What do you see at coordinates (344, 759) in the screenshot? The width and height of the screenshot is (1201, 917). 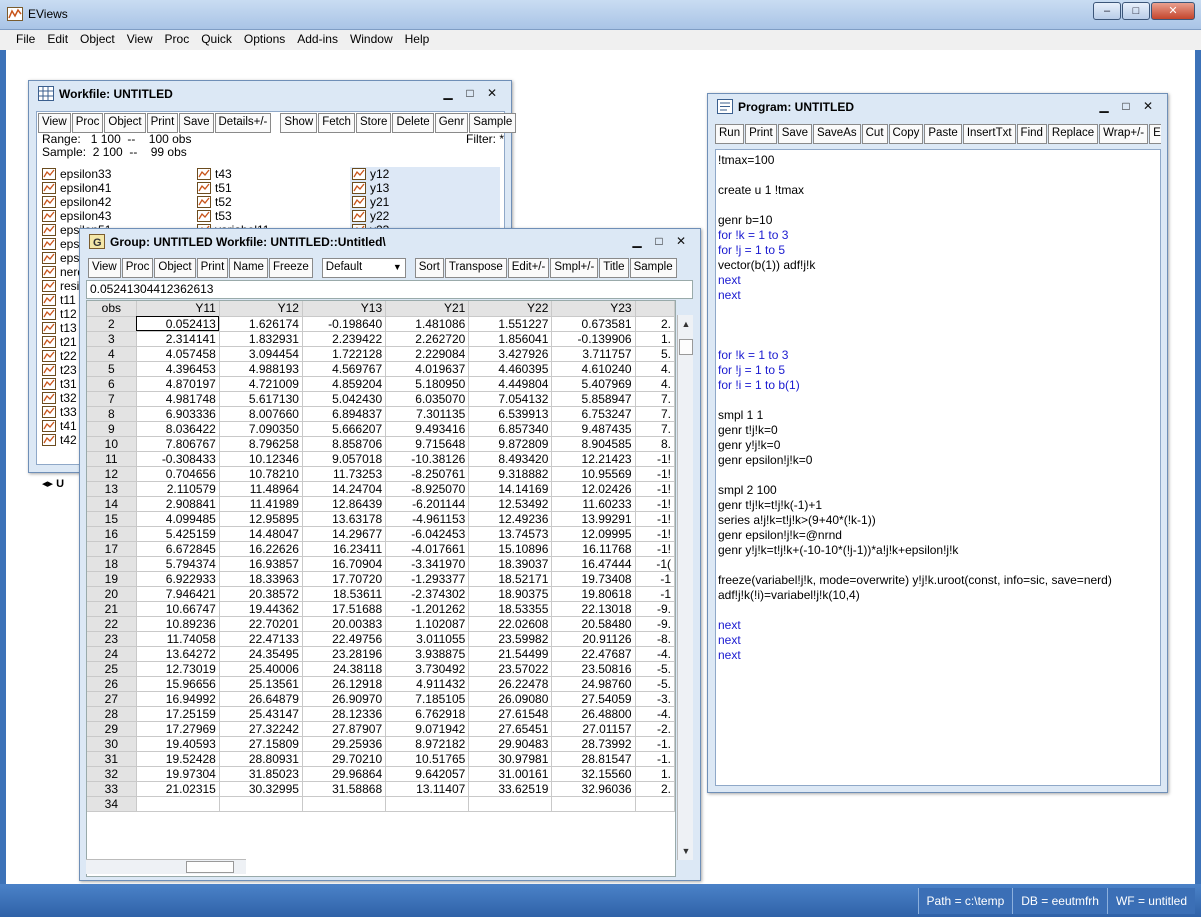 I see `table-cell: 29.70210` at bounding box center [344, 759].